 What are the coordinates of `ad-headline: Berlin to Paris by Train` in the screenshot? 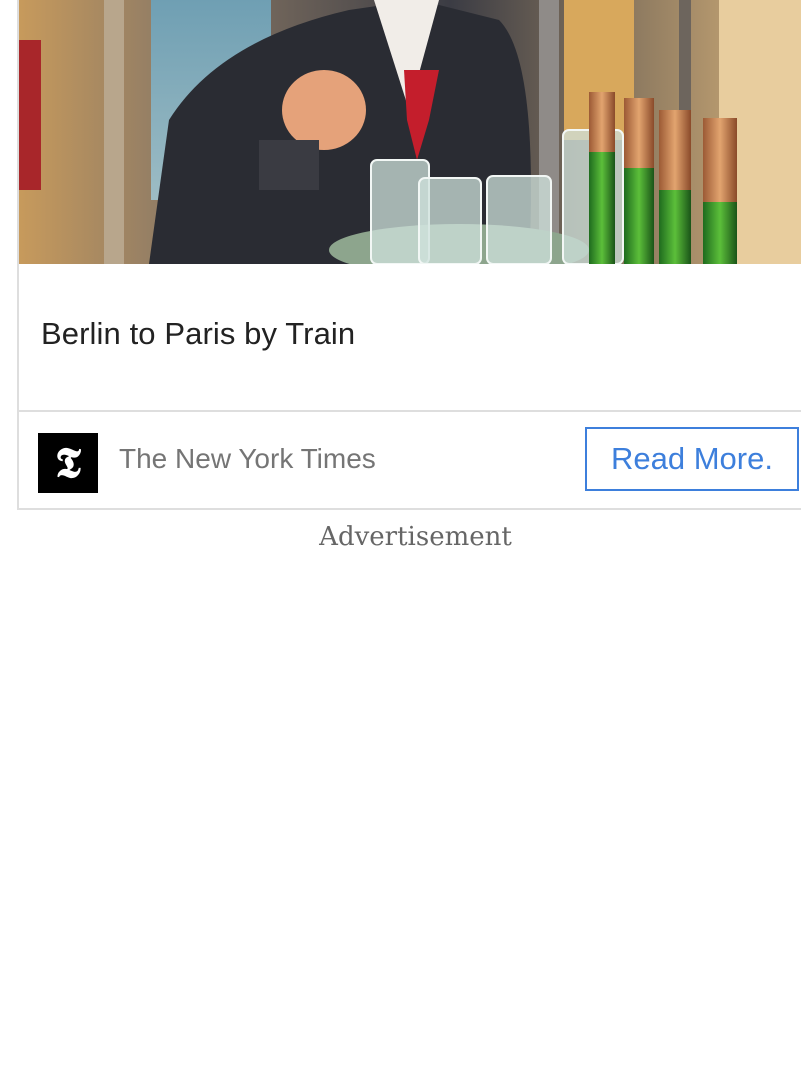 It's located at (198, 334).